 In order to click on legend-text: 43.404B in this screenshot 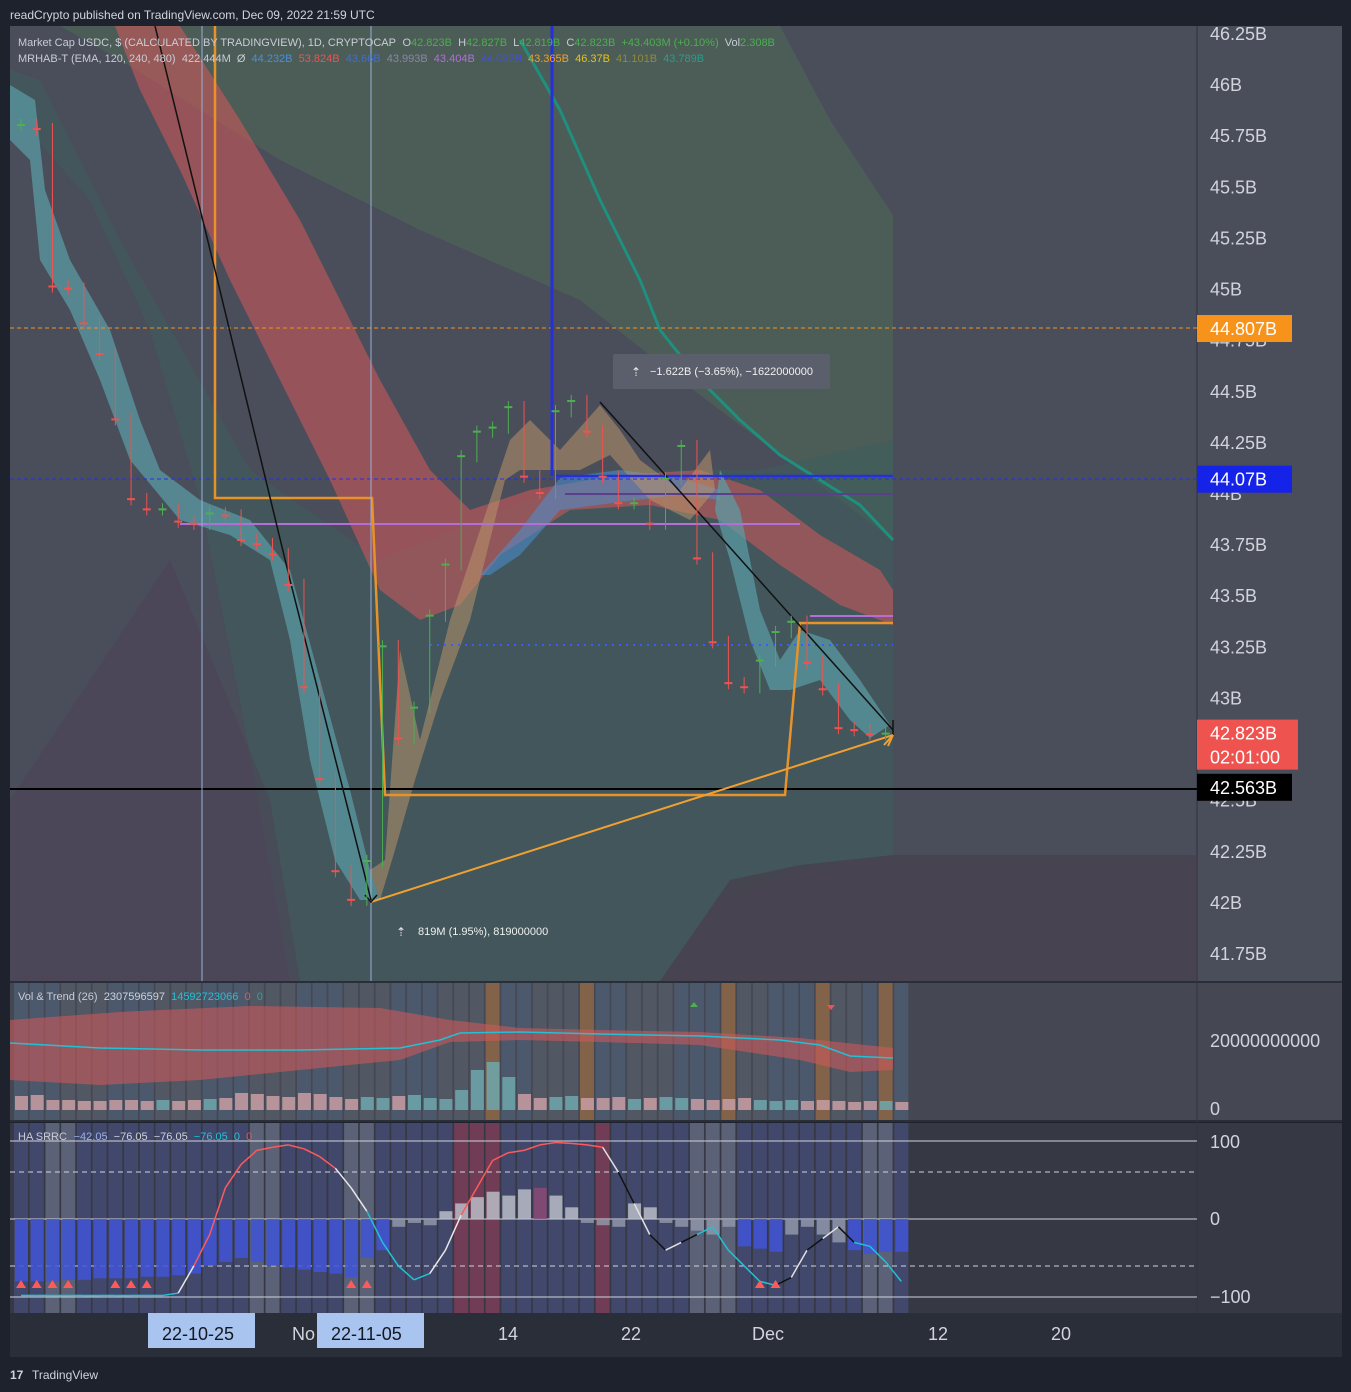, I will do `click(454, 59)`.